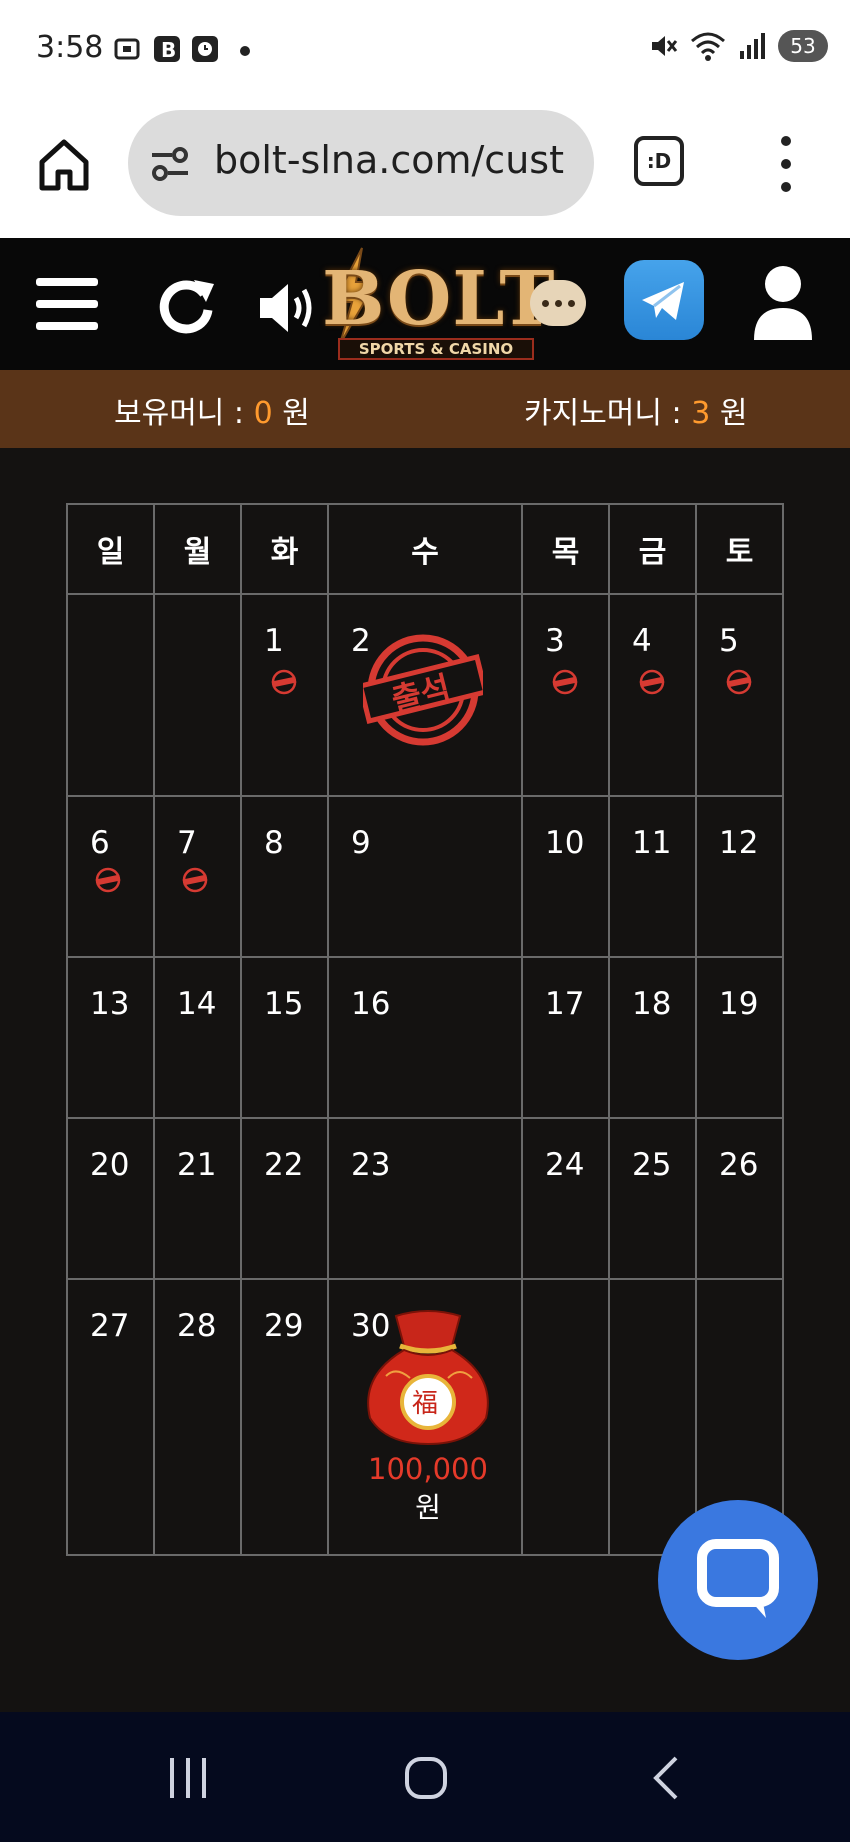  What do you see at coordinates (127, 49) in the screenshot?
I see `screenshot-icon` at bounding box center [127, 49].